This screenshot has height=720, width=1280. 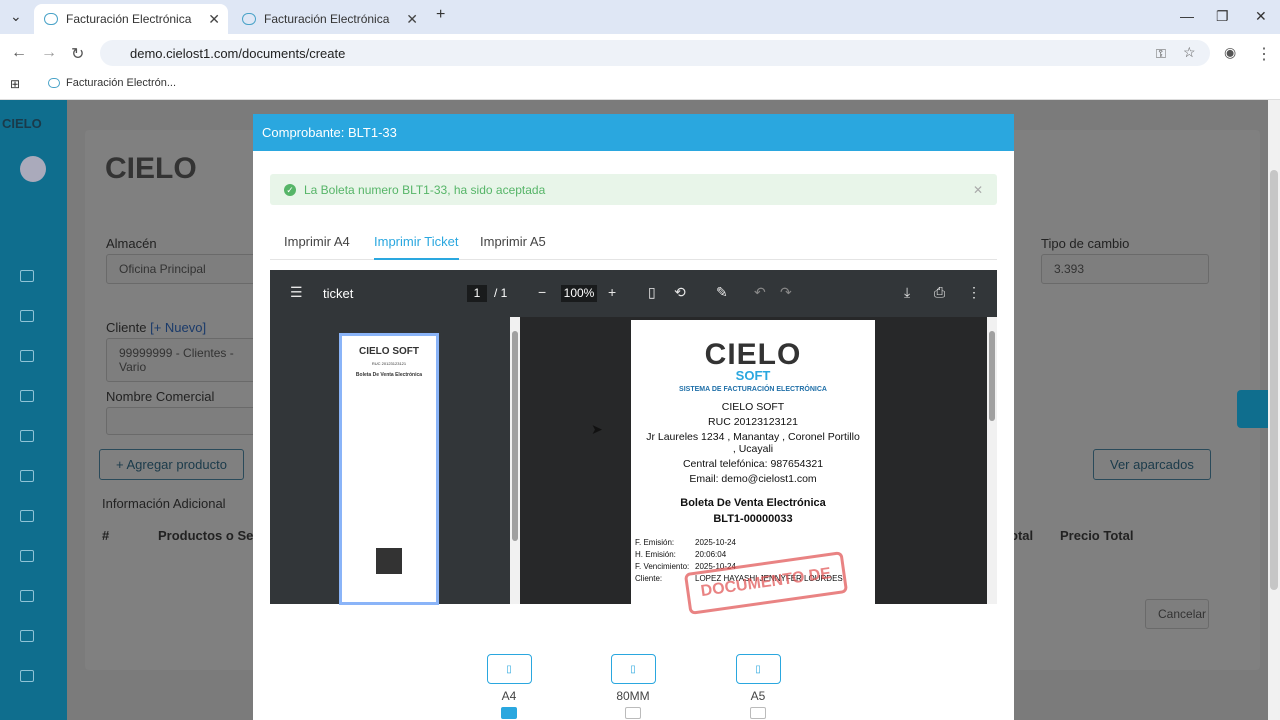 I want to click on cancelar-button: Cancelar, so click(x=1177, y=614).